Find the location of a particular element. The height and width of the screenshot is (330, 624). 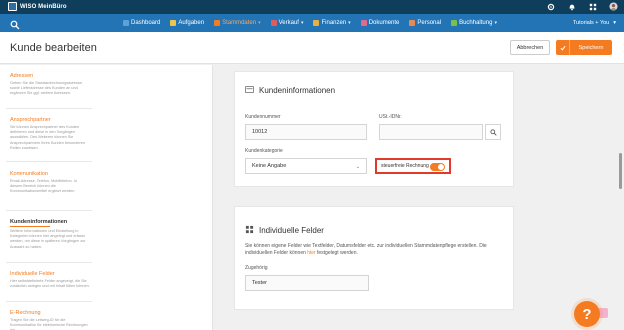

nav-item-label: Buchhaltung is located at coordinates (476, 23).